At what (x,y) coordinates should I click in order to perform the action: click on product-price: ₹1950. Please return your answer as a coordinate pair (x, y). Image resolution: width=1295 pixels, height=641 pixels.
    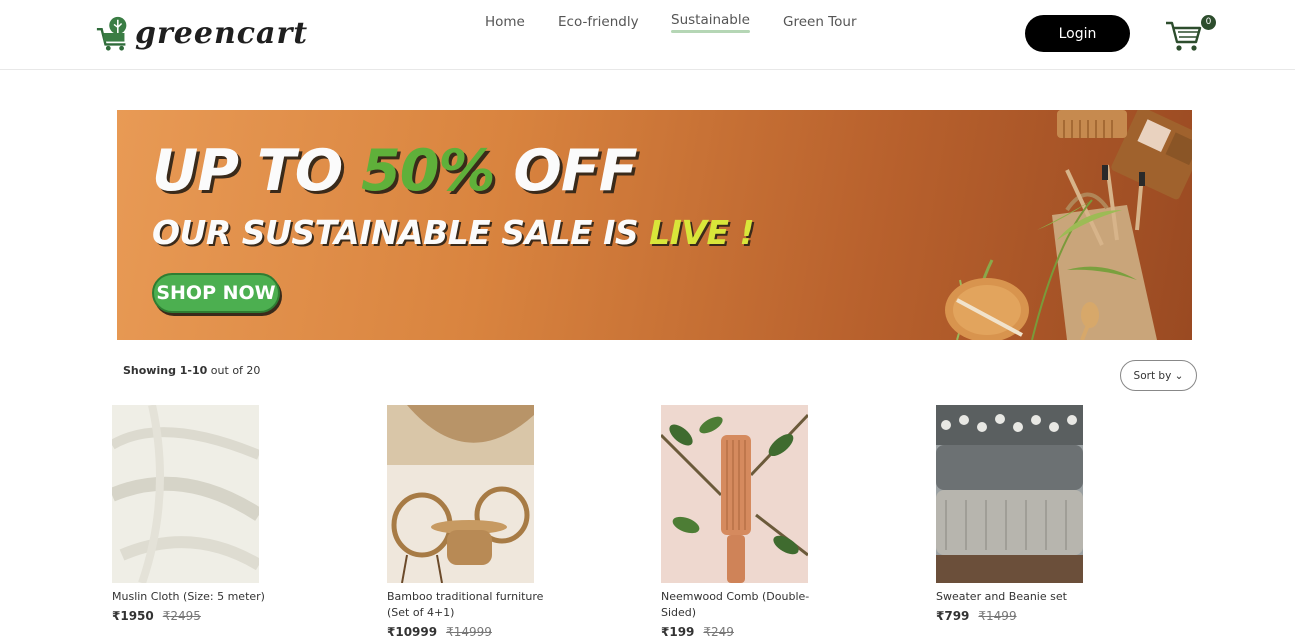
    Looking at the image, I should click on (133, 616).